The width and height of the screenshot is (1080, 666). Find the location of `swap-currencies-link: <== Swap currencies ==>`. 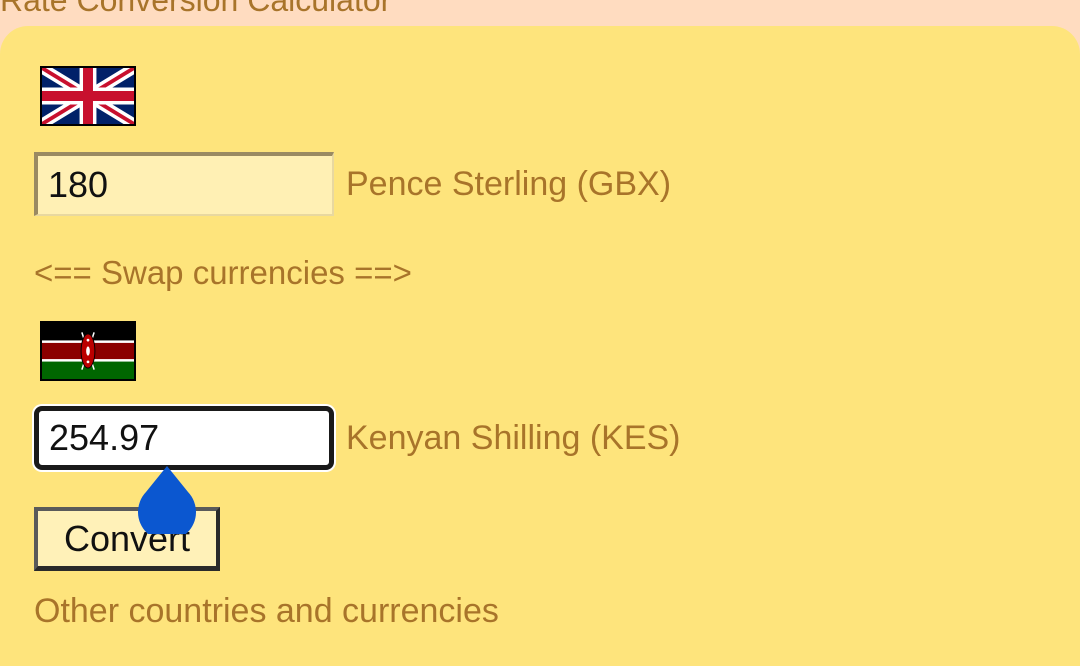

swap-currencies-link: <== Swap currencies ==> is located at coordinates (223, 273).